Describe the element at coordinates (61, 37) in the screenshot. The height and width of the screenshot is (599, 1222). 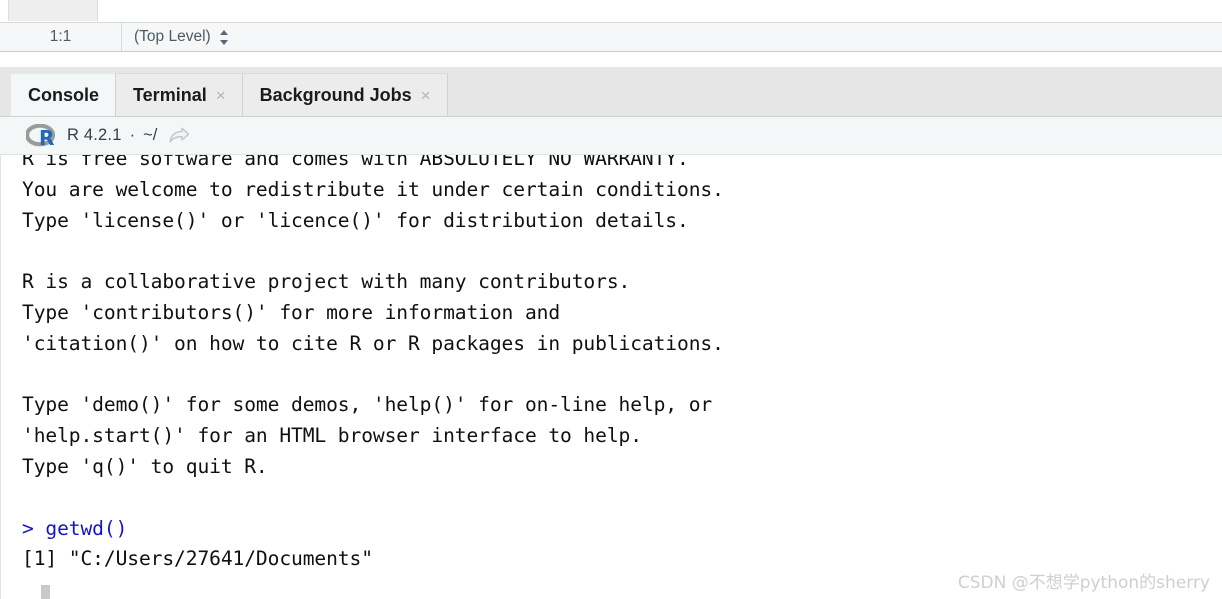
I see `cursor-position-indicator: 1:1` at that location.